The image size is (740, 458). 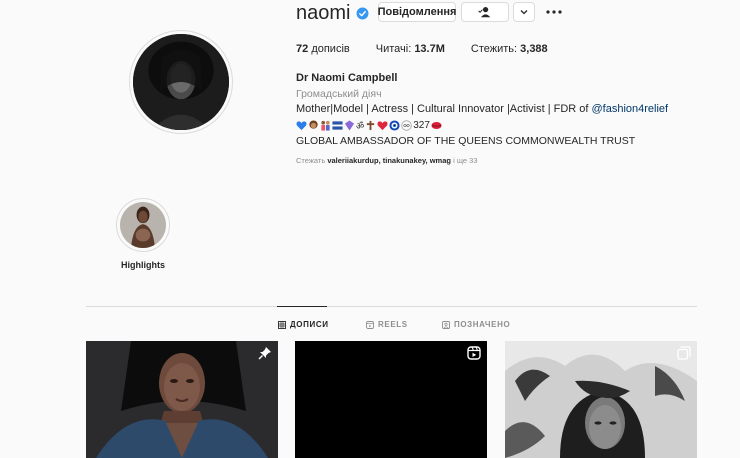 I want to click on avatar-image, so click(x=181, y=82).